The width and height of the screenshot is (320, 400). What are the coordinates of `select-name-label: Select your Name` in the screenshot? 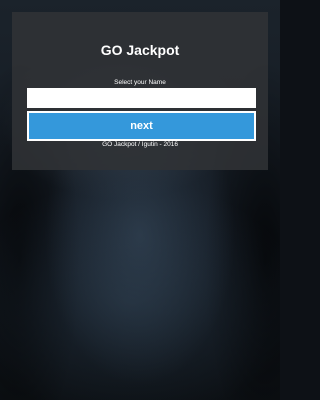 It's located at (140, 82).